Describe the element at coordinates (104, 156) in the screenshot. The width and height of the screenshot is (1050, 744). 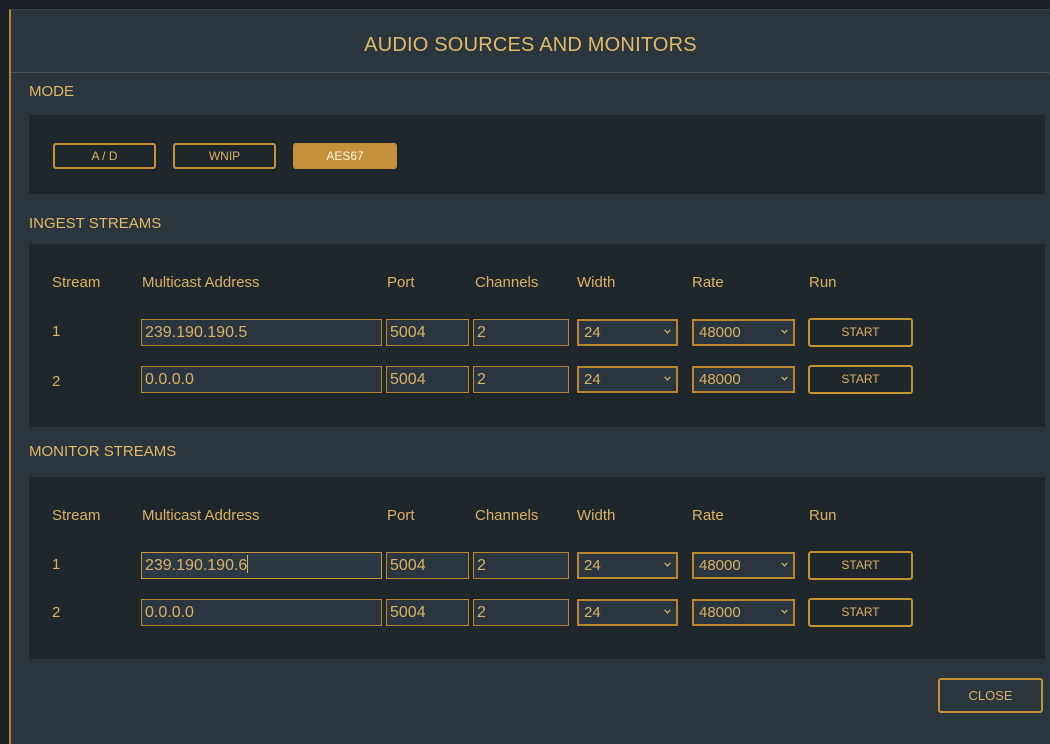
I see `mode-ad-button: A / D` at that location.